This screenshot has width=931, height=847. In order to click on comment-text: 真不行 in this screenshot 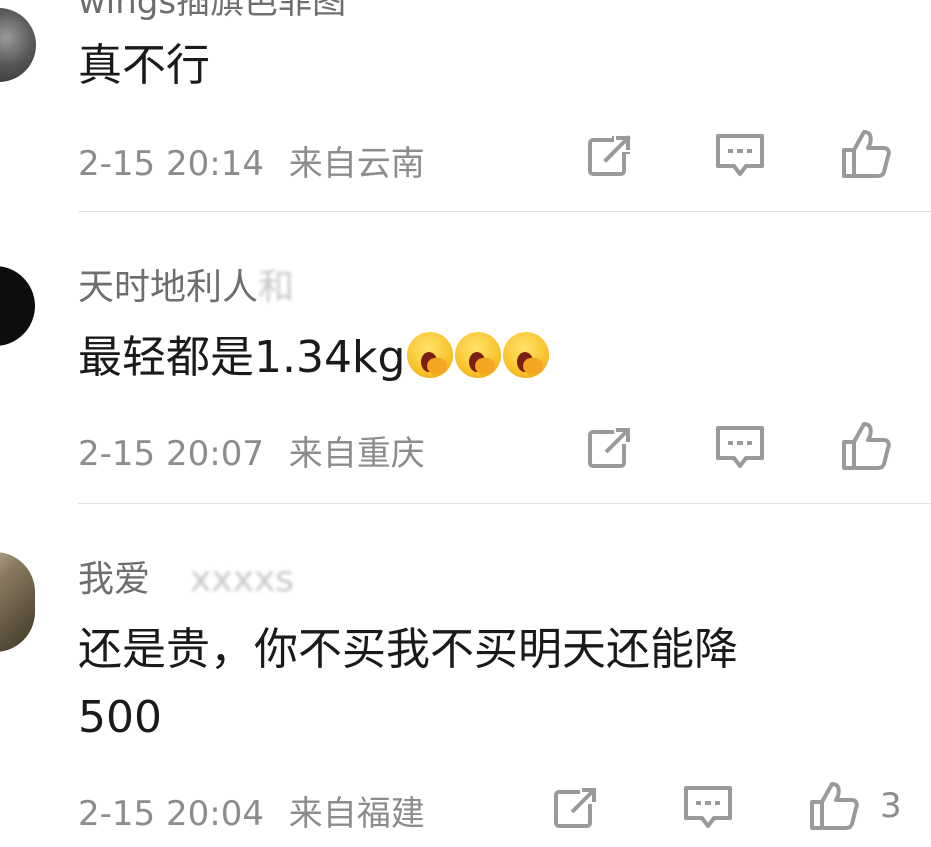, I will do `click(144, 65)`.